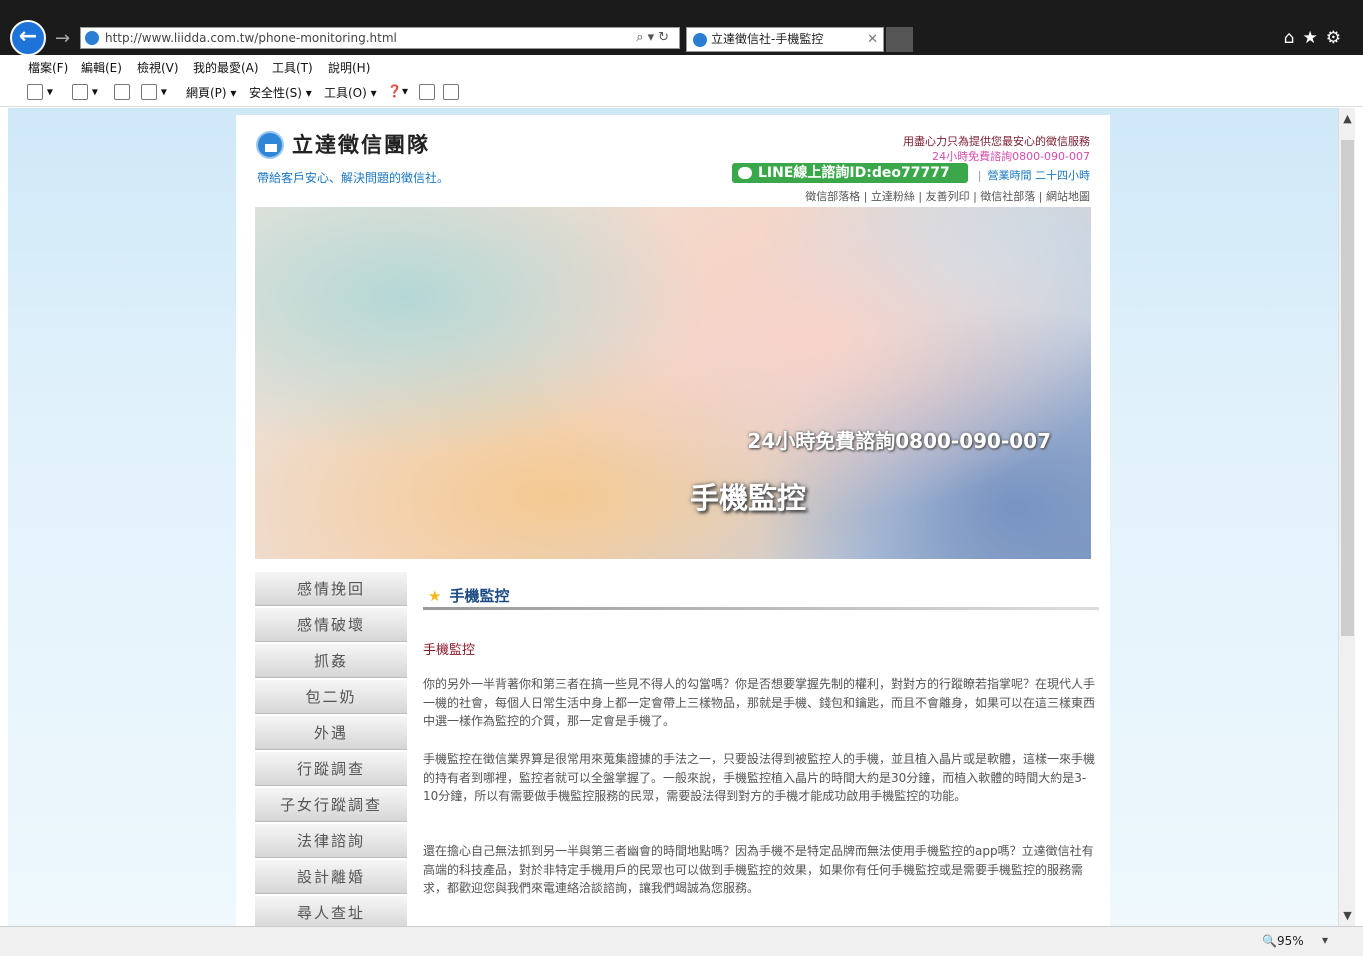  I want to click on new-tab-button, so click(899, 39).